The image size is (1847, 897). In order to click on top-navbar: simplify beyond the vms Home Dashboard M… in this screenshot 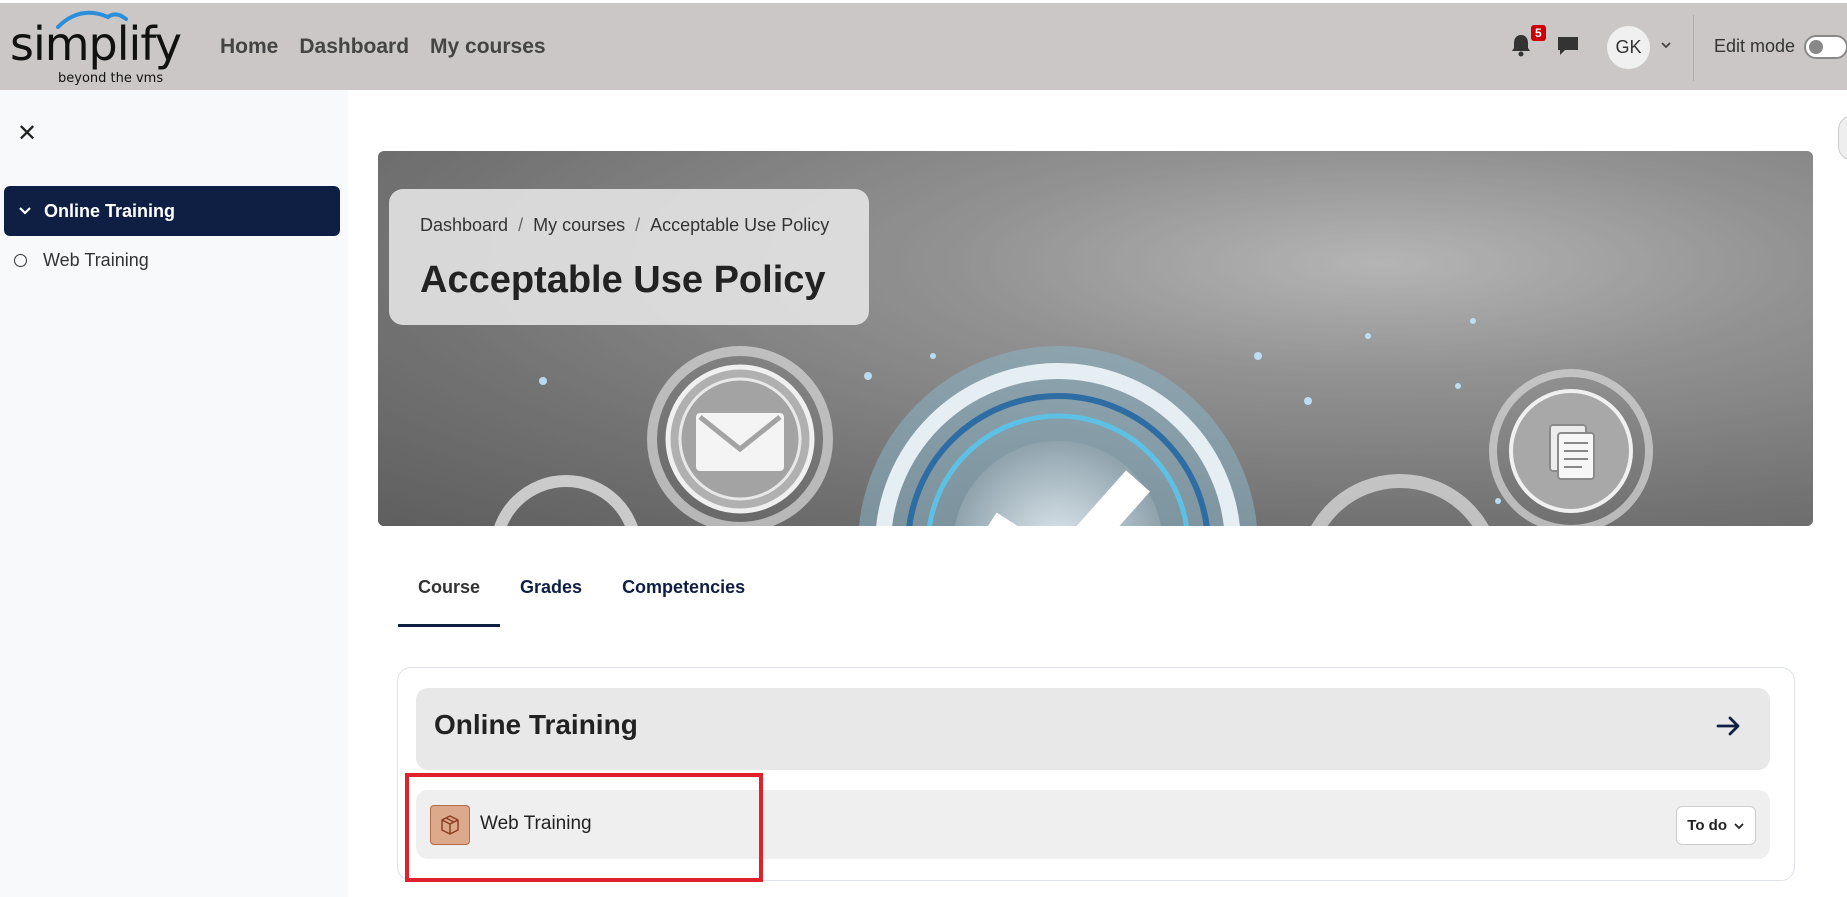, I will do `click(923, 46)`.